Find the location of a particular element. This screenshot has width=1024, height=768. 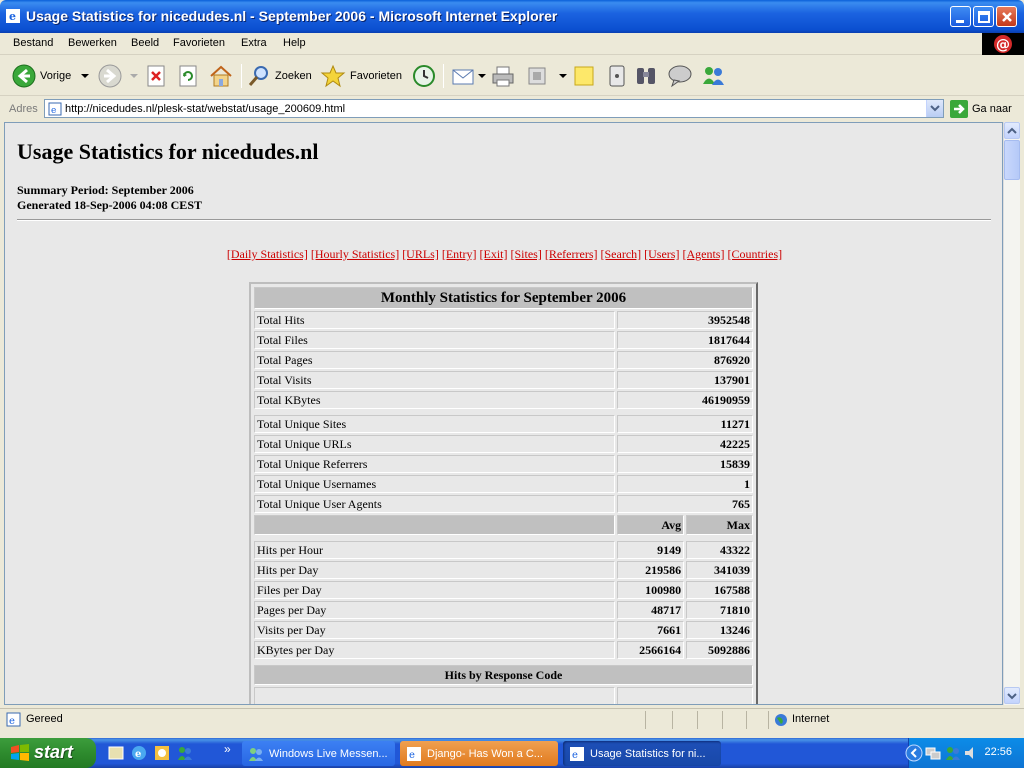

table-row: Pages per Day 48717 71810 is located at coordinates (503, 610).